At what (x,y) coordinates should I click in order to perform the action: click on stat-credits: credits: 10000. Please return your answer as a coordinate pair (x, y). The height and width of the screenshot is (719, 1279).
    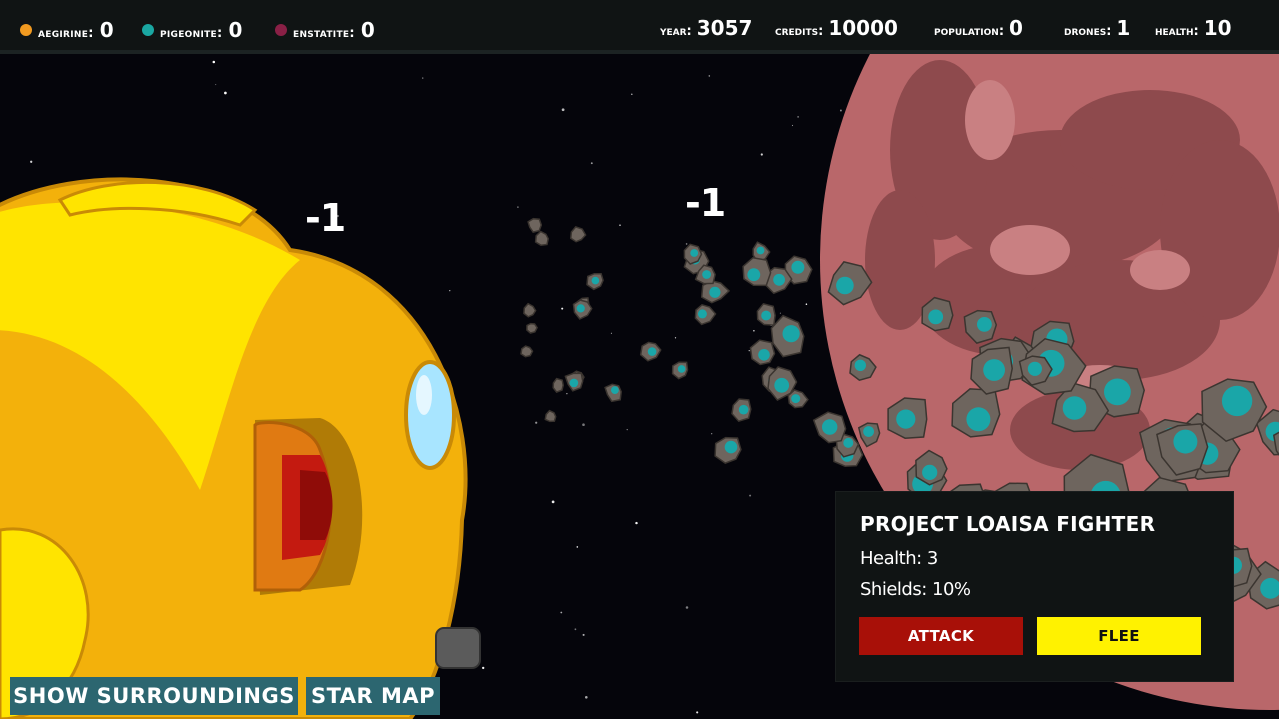
    Looking at the image, I should click on (836, 28).